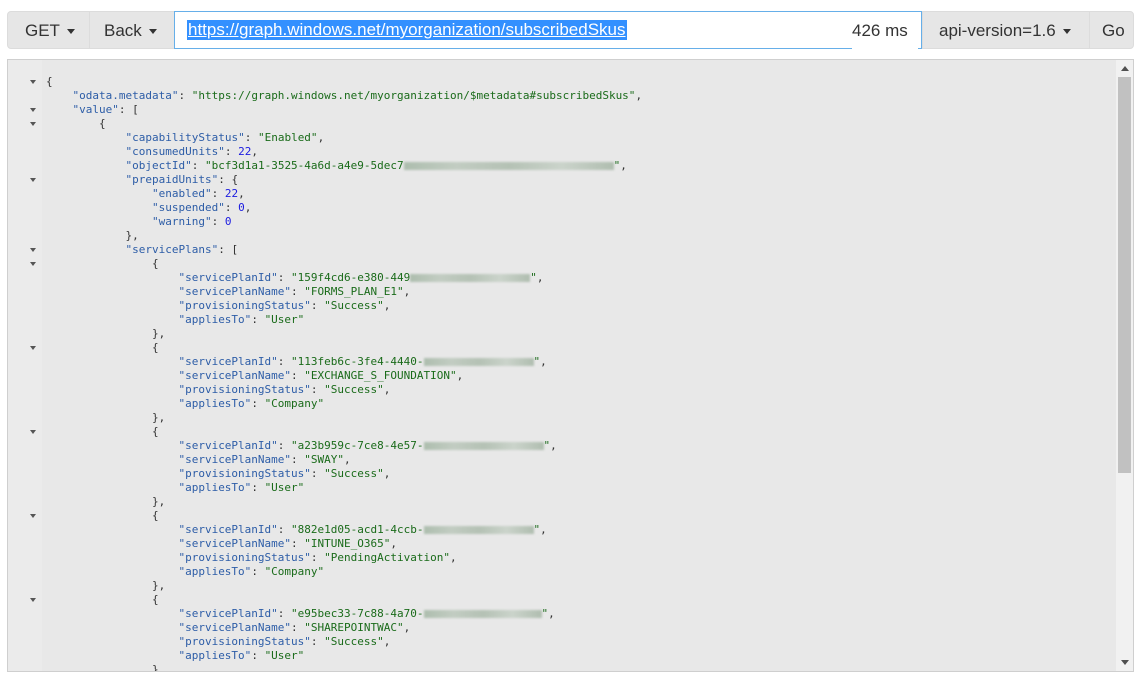 This screenshot has width=1146, height=686. Describe the element at coordinates (191, 151) in the screenshot. I see `json-line: "consumedUnits": 22,` at that location.